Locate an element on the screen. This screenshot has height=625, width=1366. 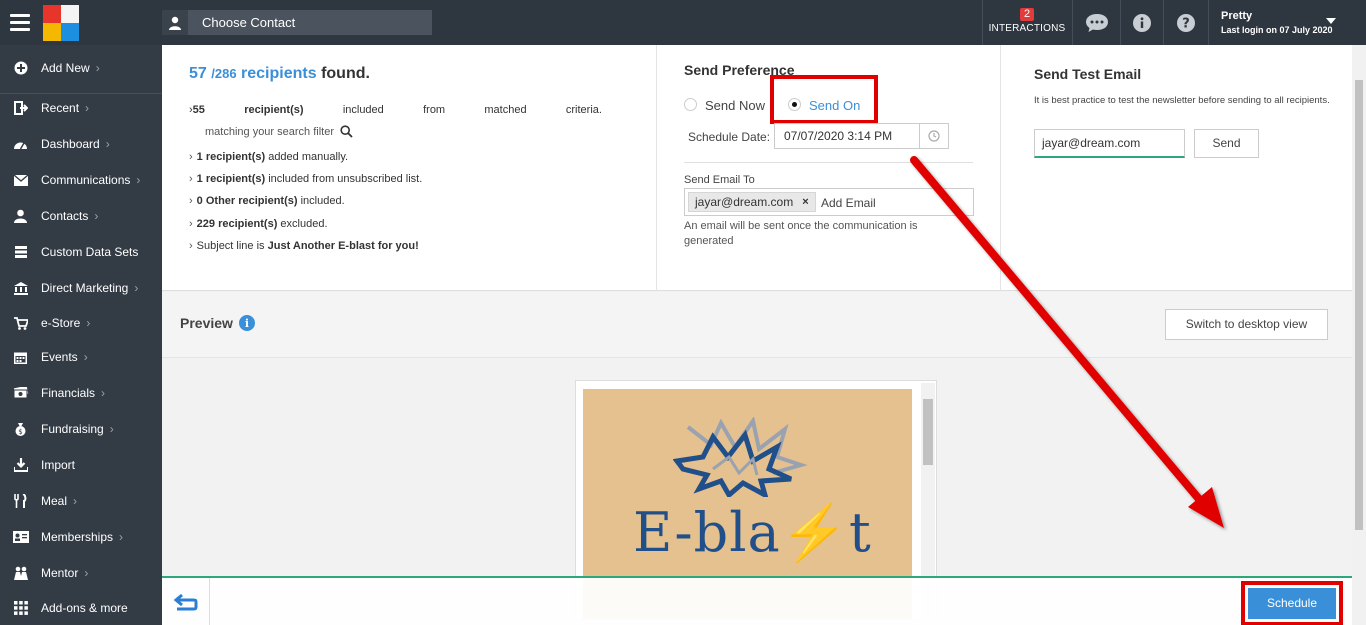
cutlery-icon is located at coordinates (20, 501).